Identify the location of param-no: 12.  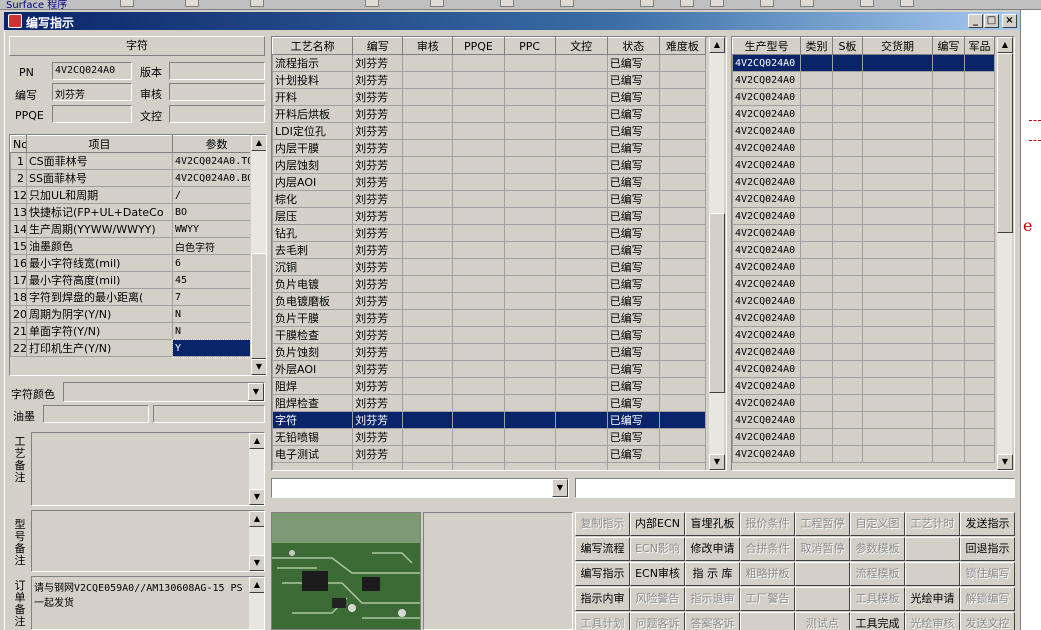
(18, 195).